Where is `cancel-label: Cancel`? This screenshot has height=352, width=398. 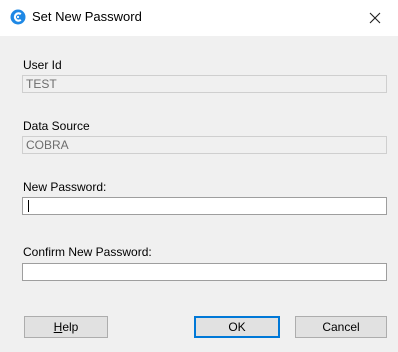 cancel-label: Cancel is located at coordinates (341, 327).